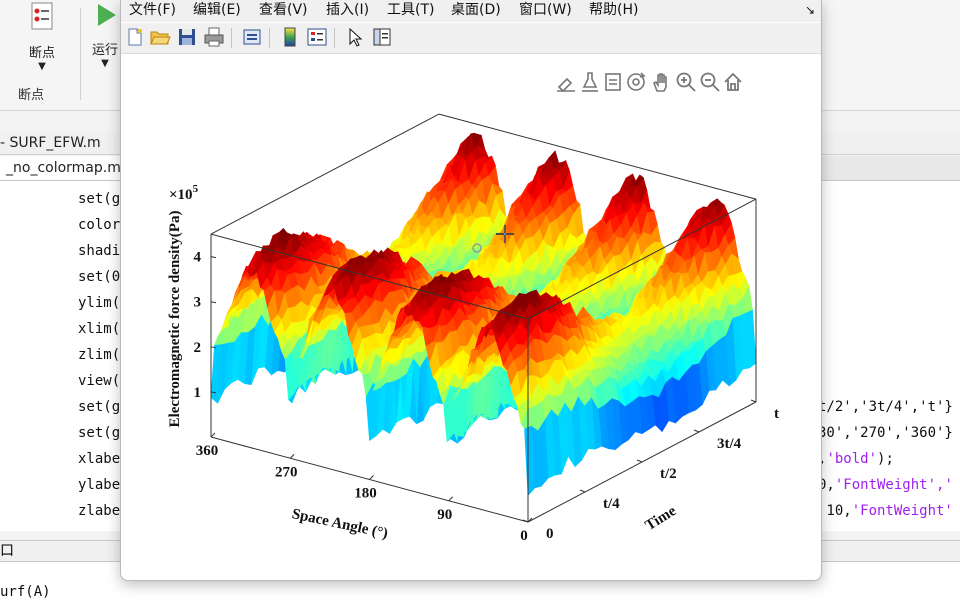  I want to click on menu-tools: 工具(T), so click(410, 11).